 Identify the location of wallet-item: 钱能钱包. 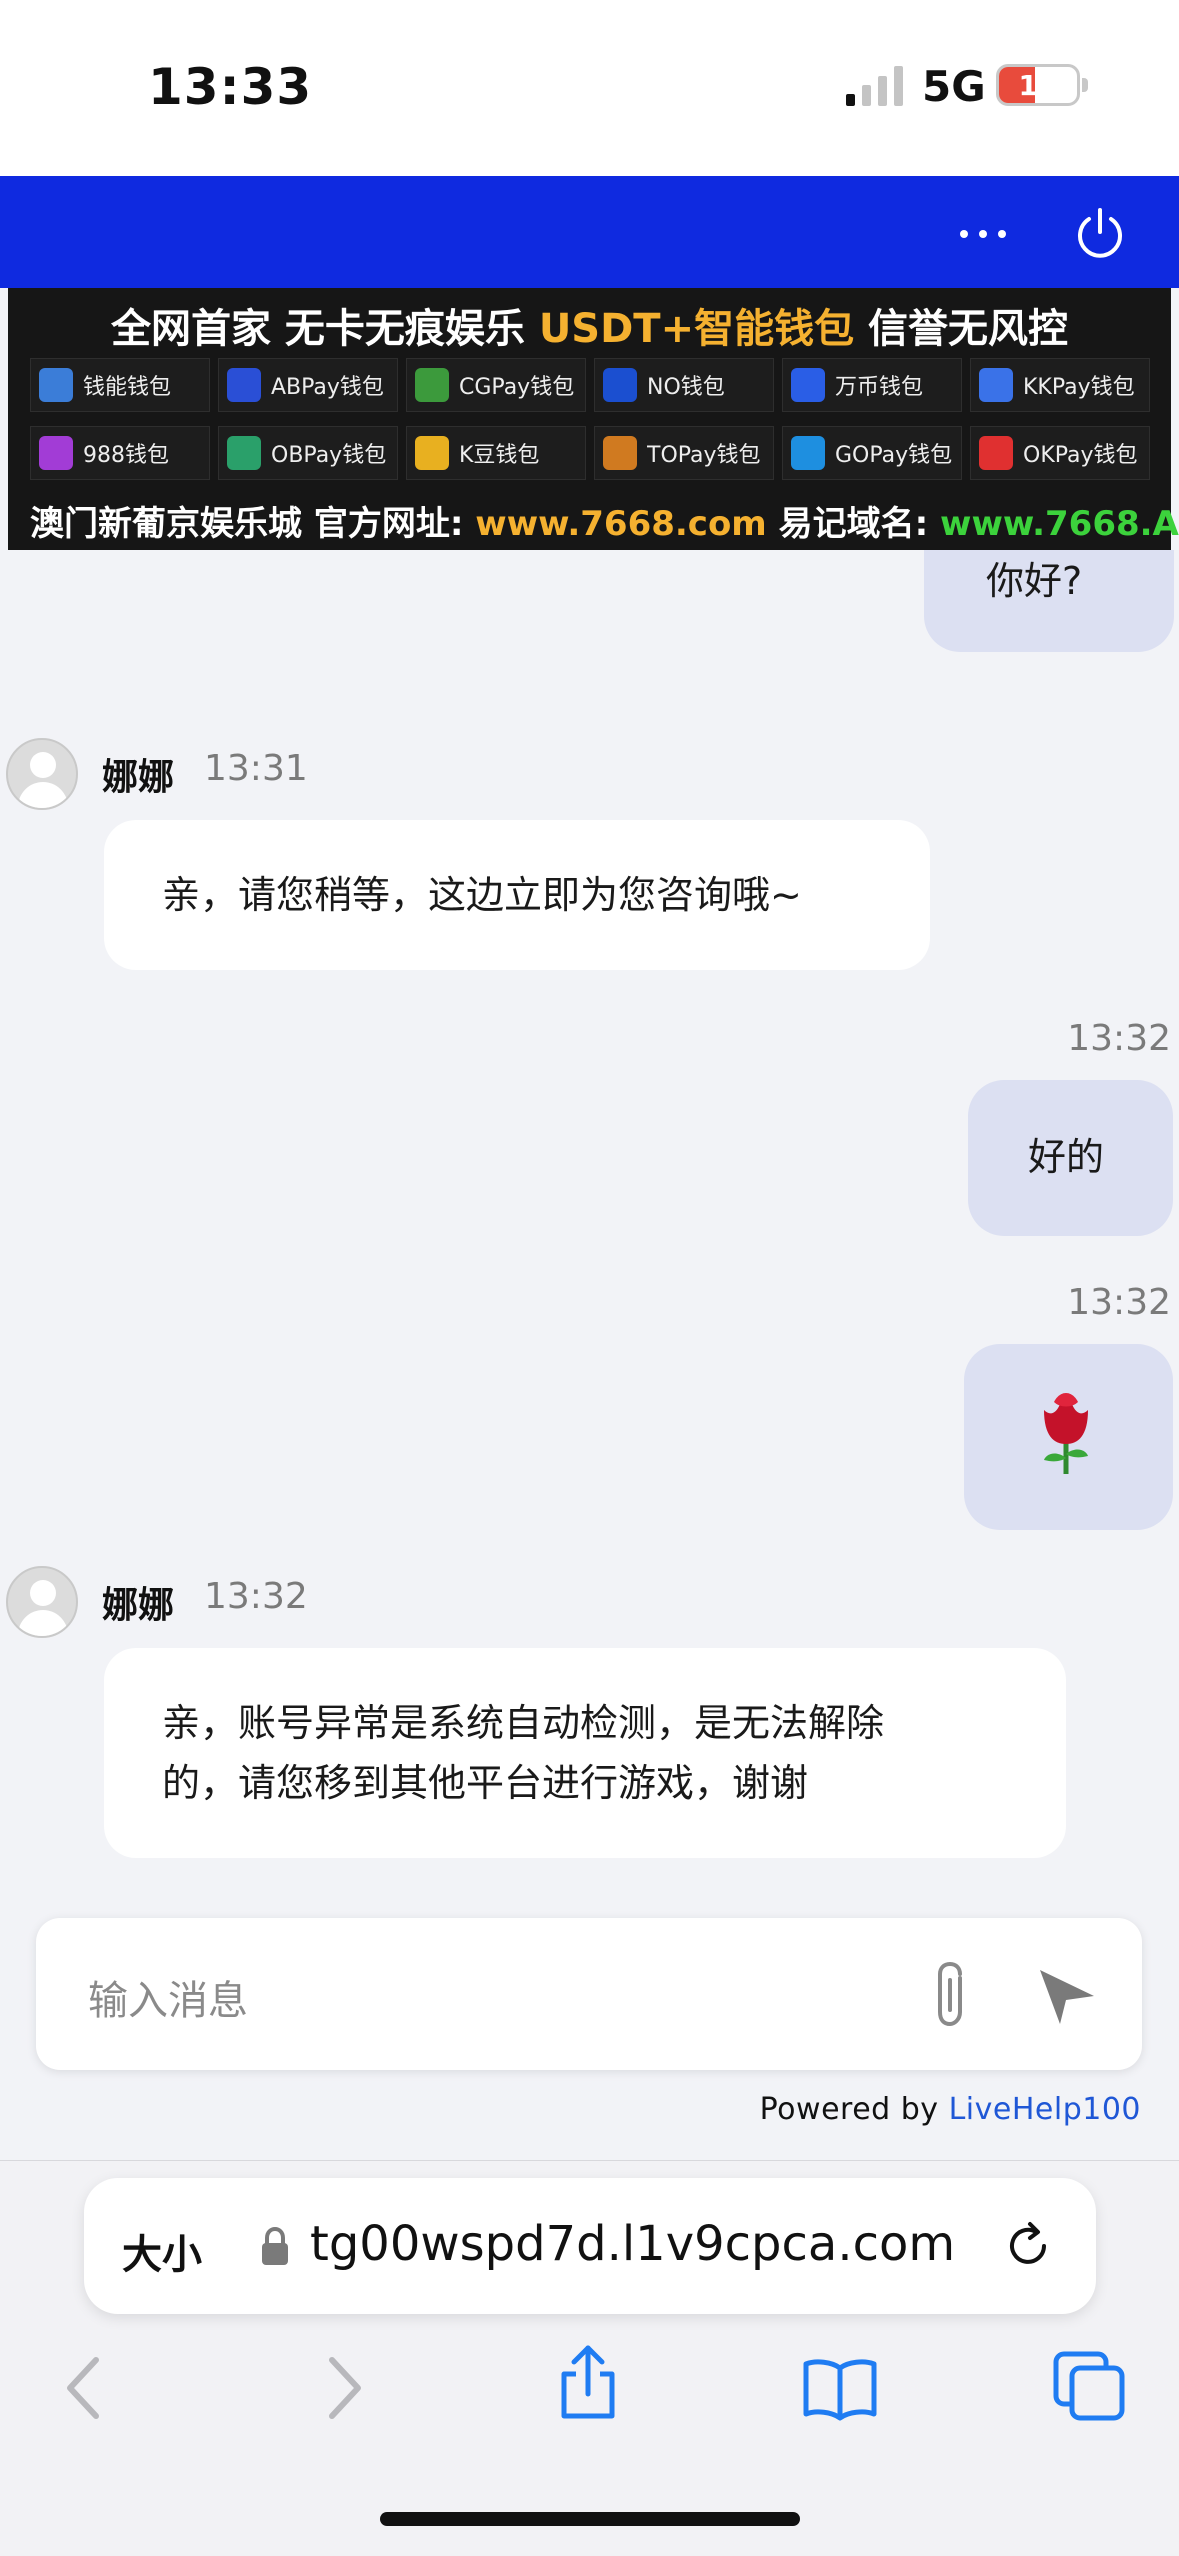
(120, 385).